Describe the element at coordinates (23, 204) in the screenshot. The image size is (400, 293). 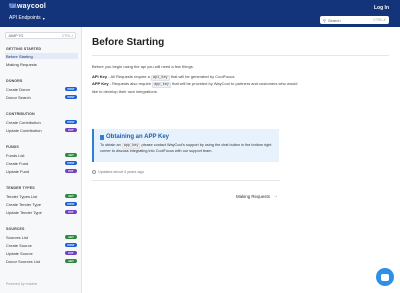
I see `sidebar-item-label: Create Tender Type` at that location.